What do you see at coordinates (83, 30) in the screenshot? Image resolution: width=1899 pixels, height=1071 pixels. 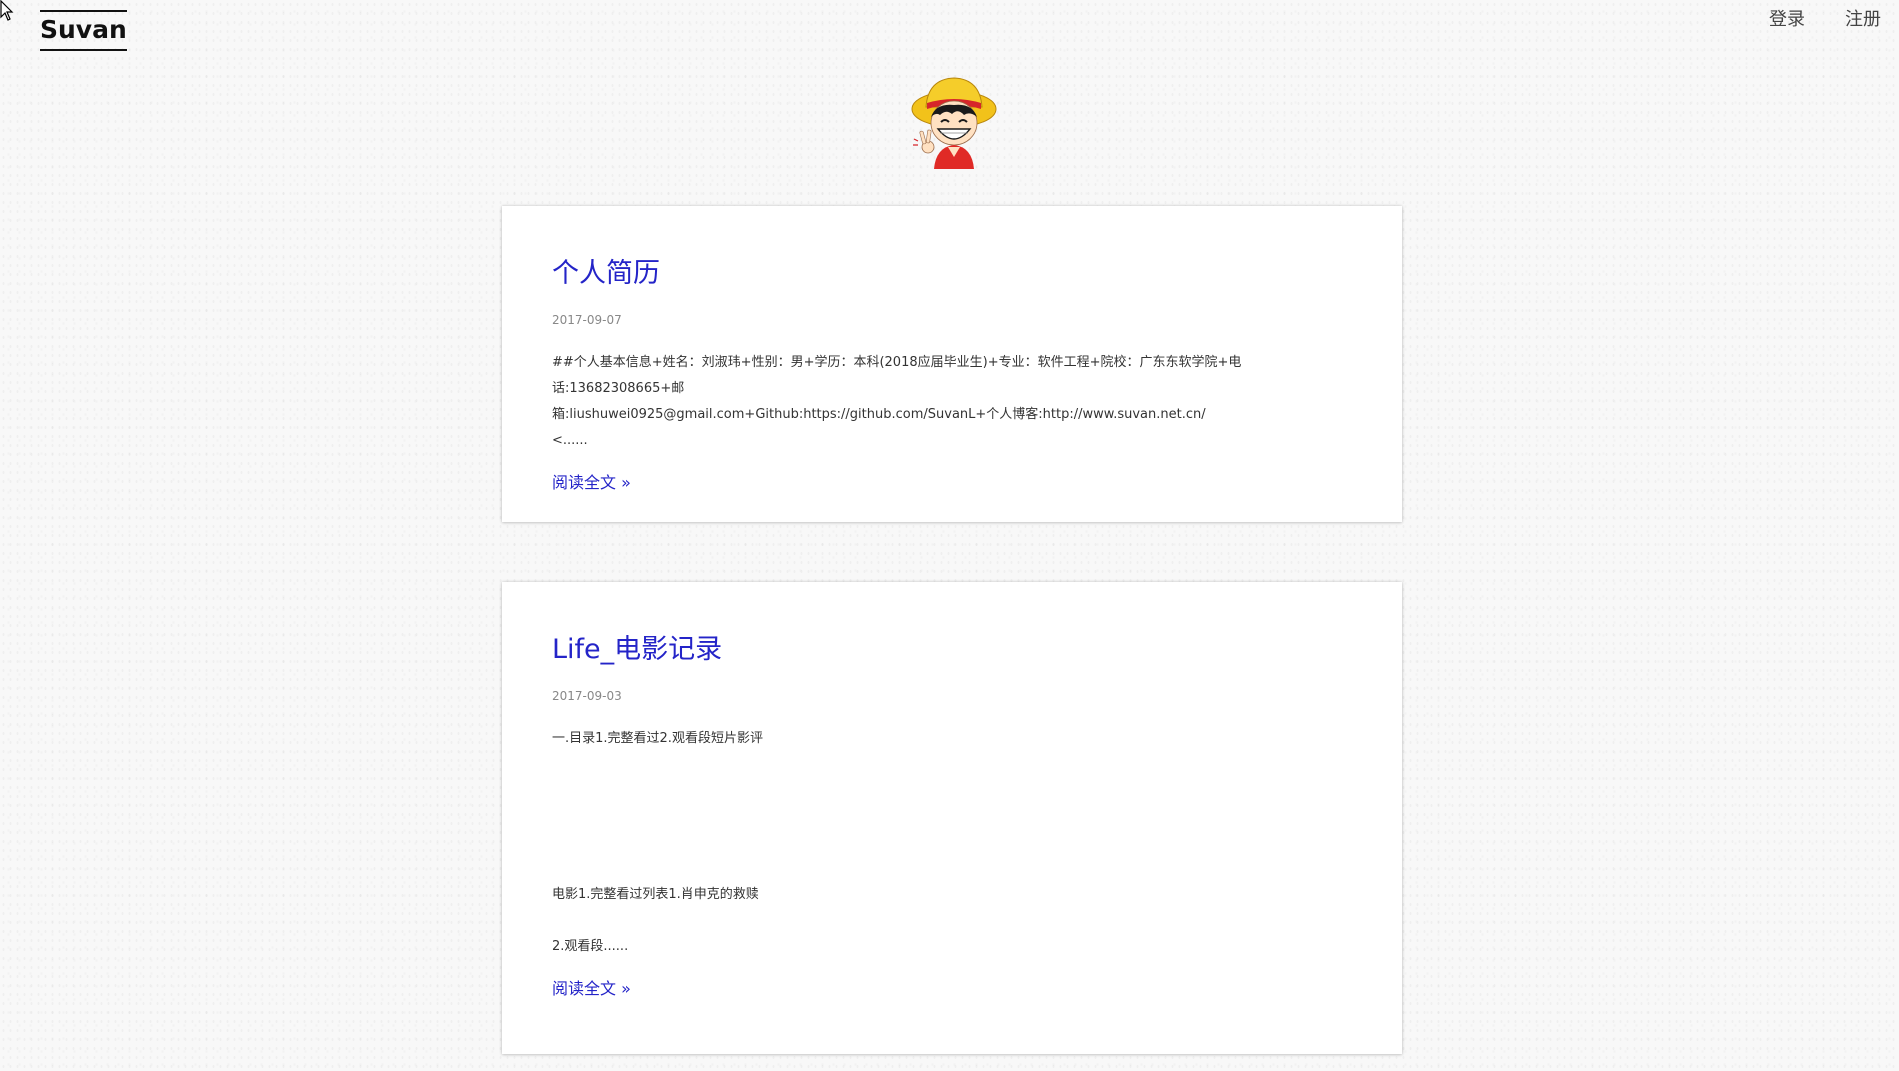 I see `site-logo: Suvan` at bounding box center [83, 30].